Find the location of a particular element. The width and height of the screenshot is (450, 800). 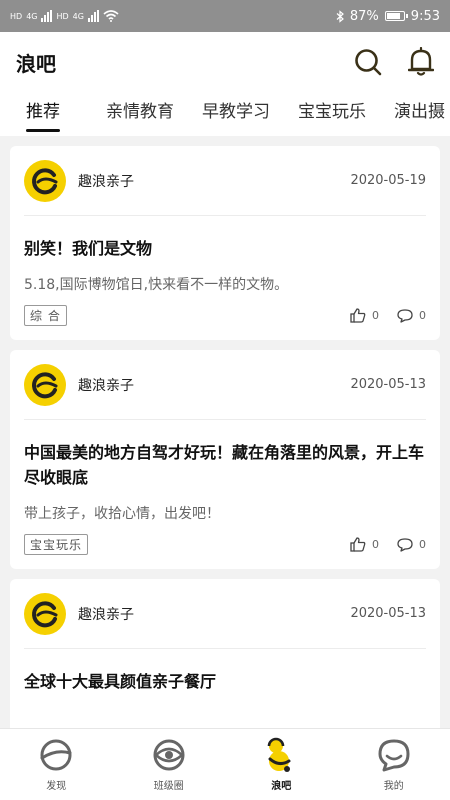

post-title: 别笑！我们是文物 is located at coordinates (225, 238).